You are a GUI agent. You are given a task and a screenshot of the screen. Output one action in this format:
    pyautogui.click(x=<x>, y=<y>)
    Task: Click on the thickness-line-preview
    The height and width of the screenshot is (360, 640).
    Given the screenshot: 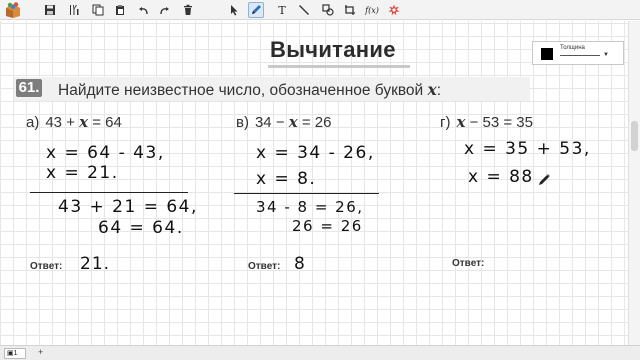 What is the action you would take?
    pyautogui.click(x=580, y=55)
    